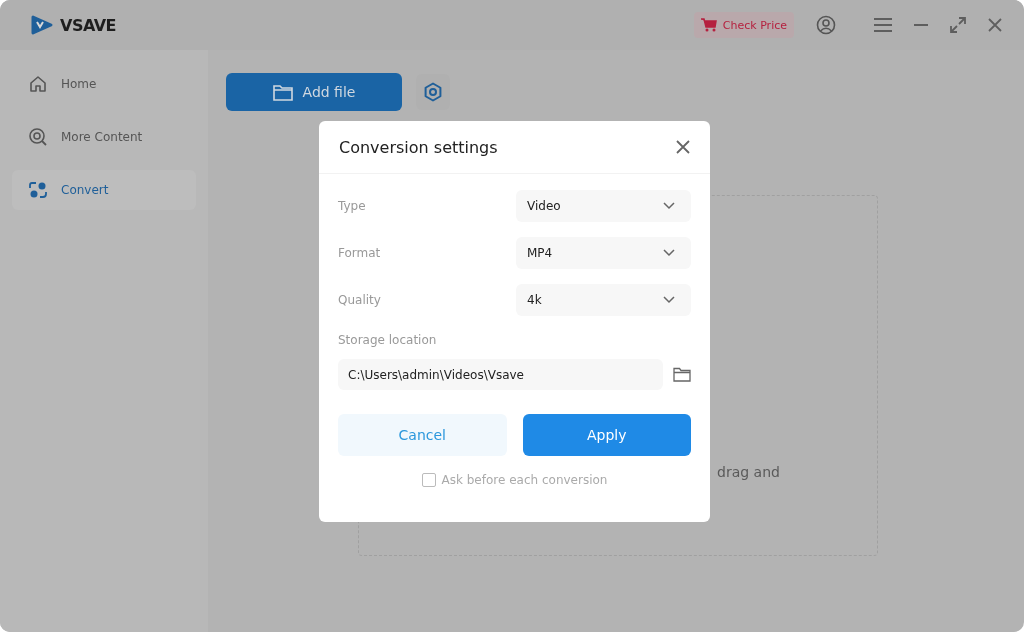 The image size is (1024, 632). What do you see at coordinates (748, 472) in the screenshot?
I see `drop-zone-text: drag and` at bounding box center [748, 472].